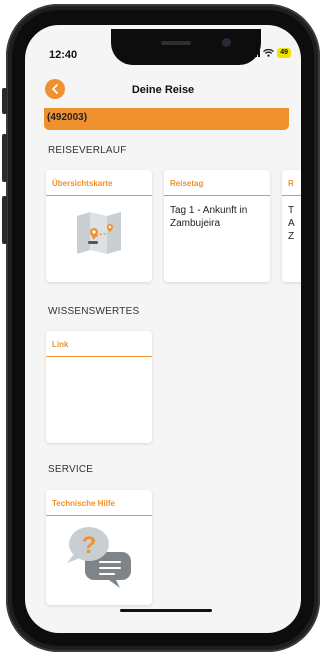 The image size is (326, 657). I want to click on page-title: Deine Reise, so click(163, 90).